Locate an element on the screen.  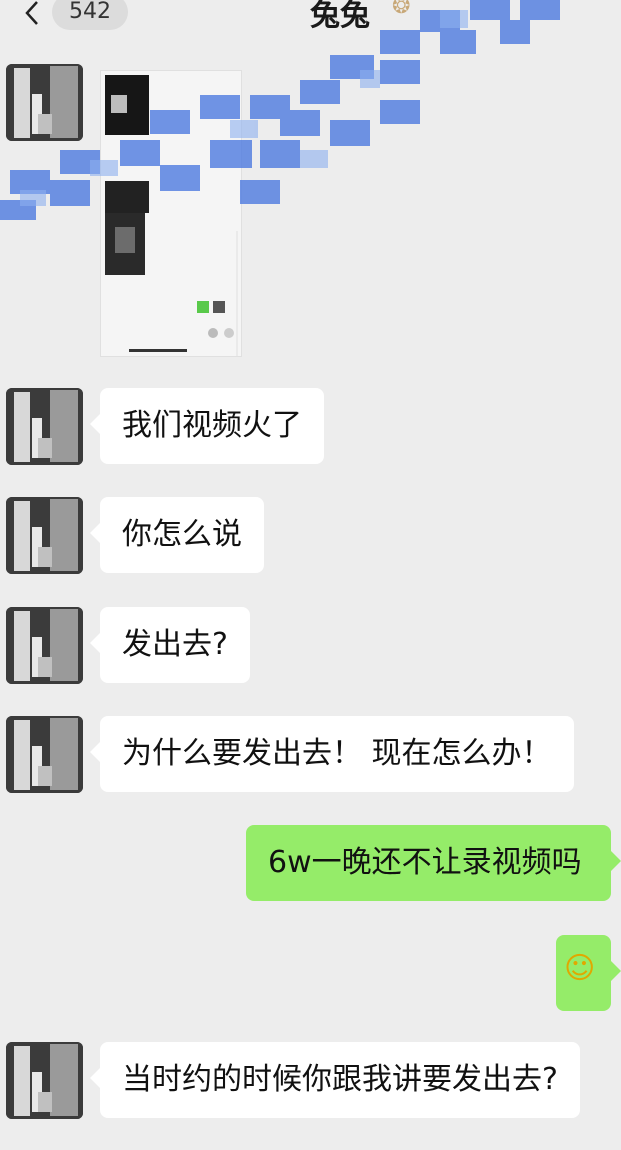
message-bubble: 我们视频火了 is located at coordinates (207, 426).